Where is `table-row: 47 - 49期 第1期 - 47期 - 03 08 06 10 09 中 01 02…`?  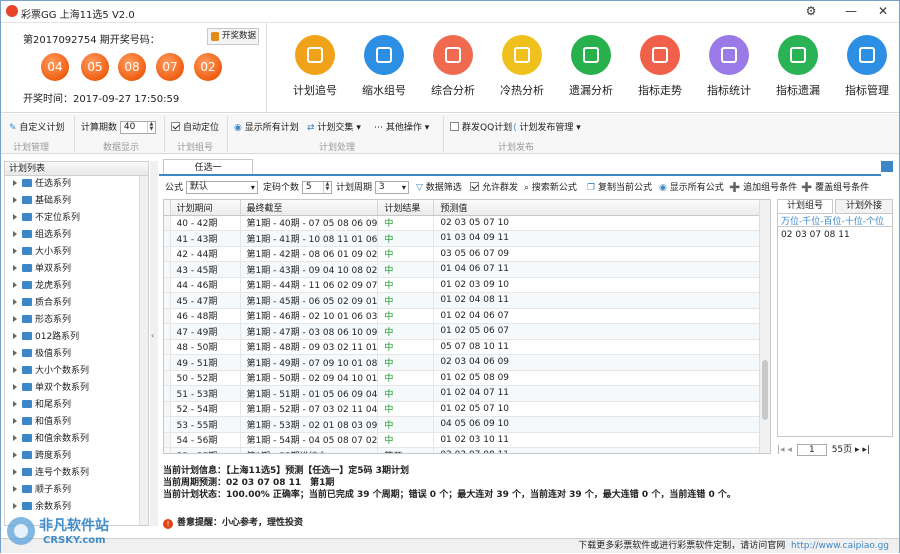
table-row: 47 - 49期 第1期 - 47期 - 03 08 06 10 09 中 01 02… is located at coordinates (462, 331).